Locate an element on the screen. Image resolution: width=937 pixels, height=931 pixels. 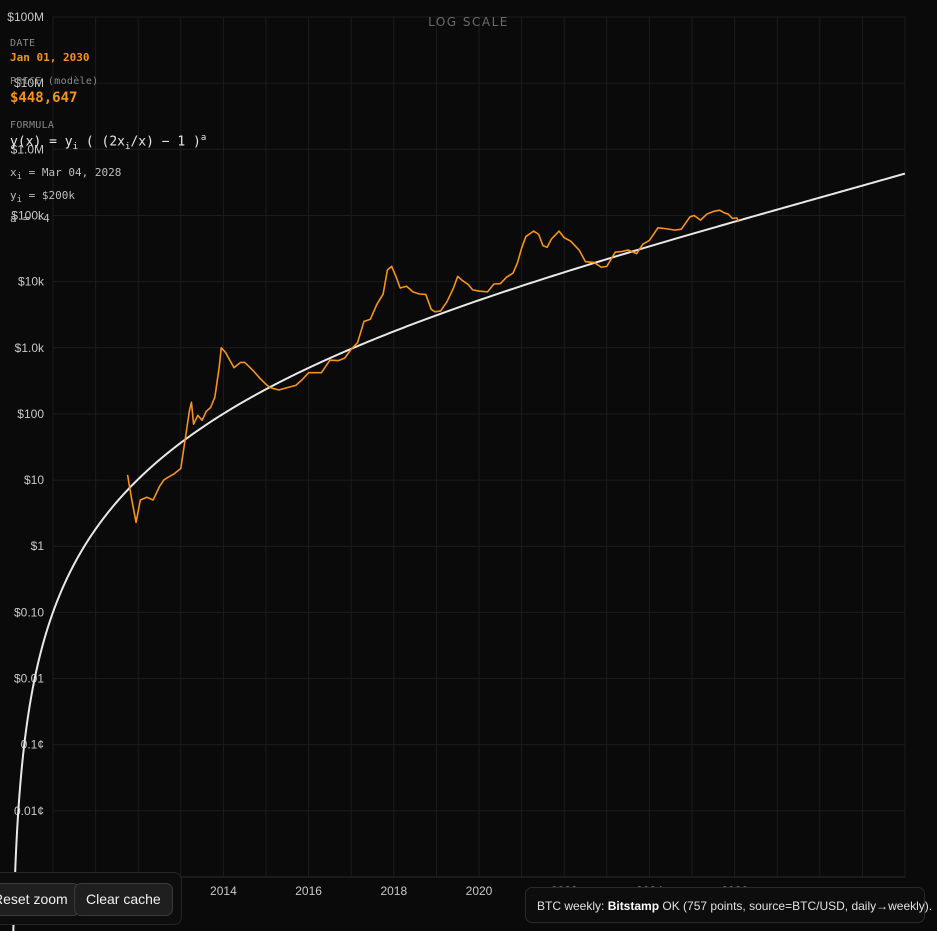
x-tick-label: 2014 is located at coordinates (223, 891).